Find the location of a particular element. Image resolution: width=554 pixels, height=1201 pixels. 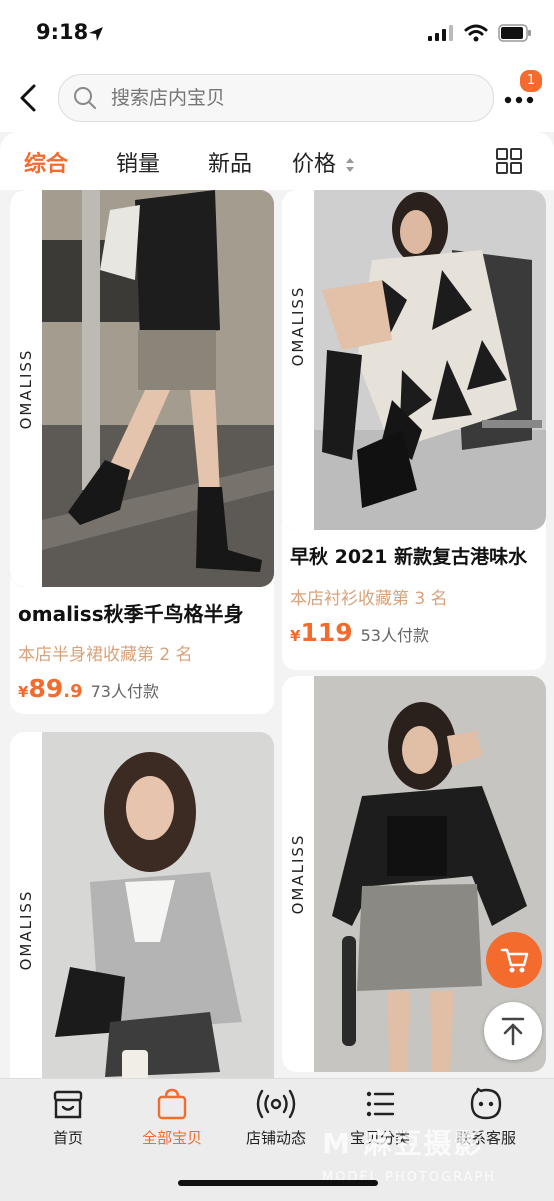

wifi-icon is located at coordinates (476, 33).